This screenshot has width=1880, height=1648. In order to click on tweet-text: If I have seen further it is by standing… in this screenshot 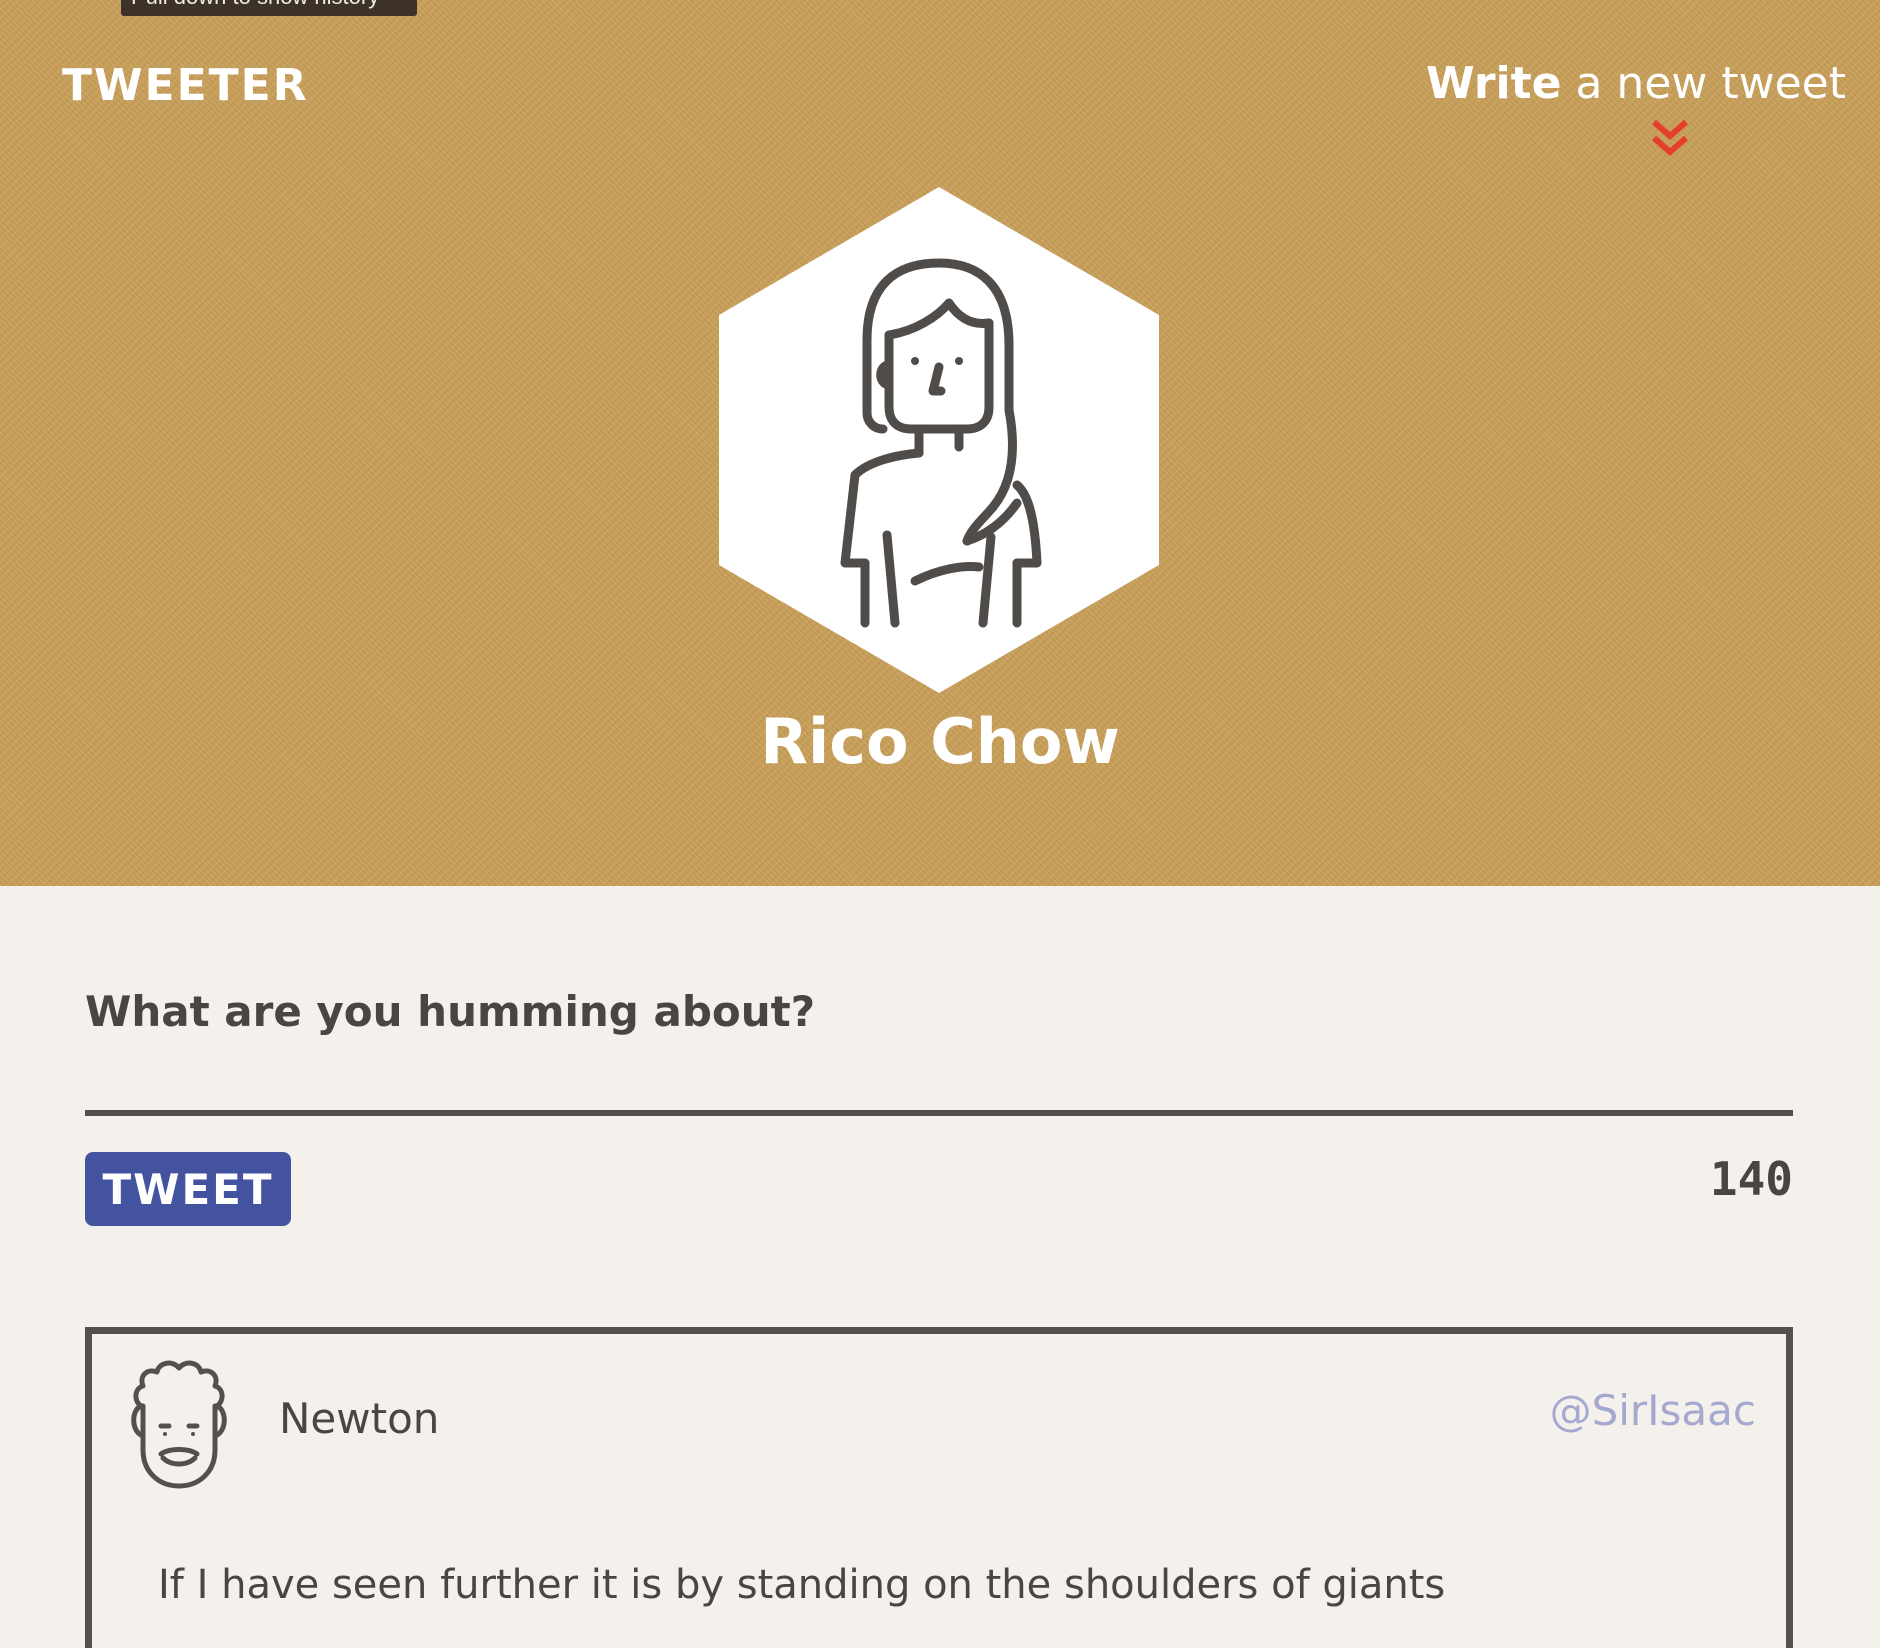, I will do `click(802, 1585)`.